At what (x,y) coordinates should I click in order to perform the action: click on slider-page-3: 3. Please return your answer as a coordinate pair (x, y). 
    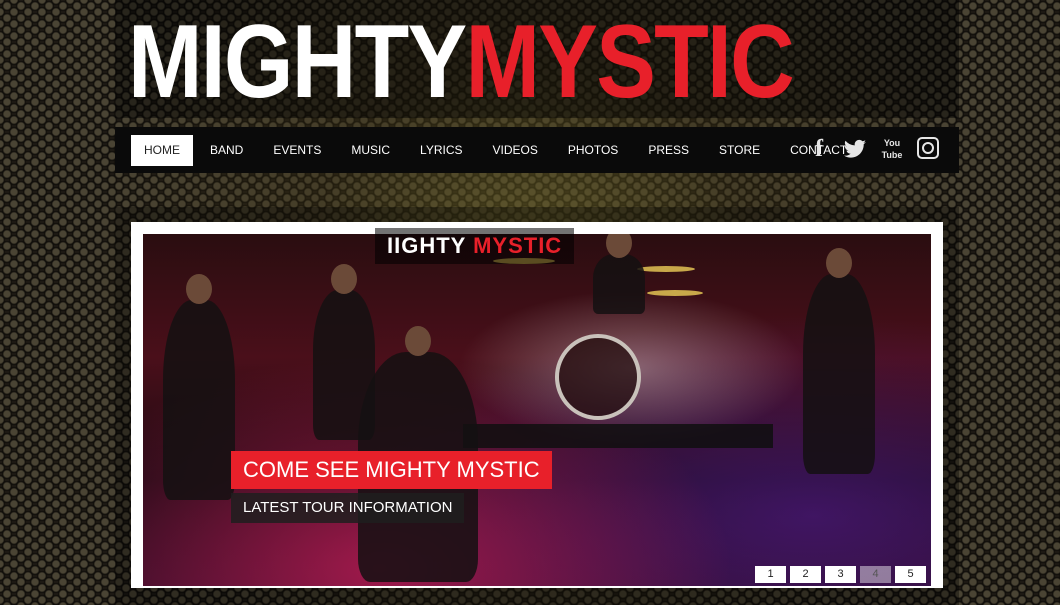
    Looking at the image, I should click on (840, 574).